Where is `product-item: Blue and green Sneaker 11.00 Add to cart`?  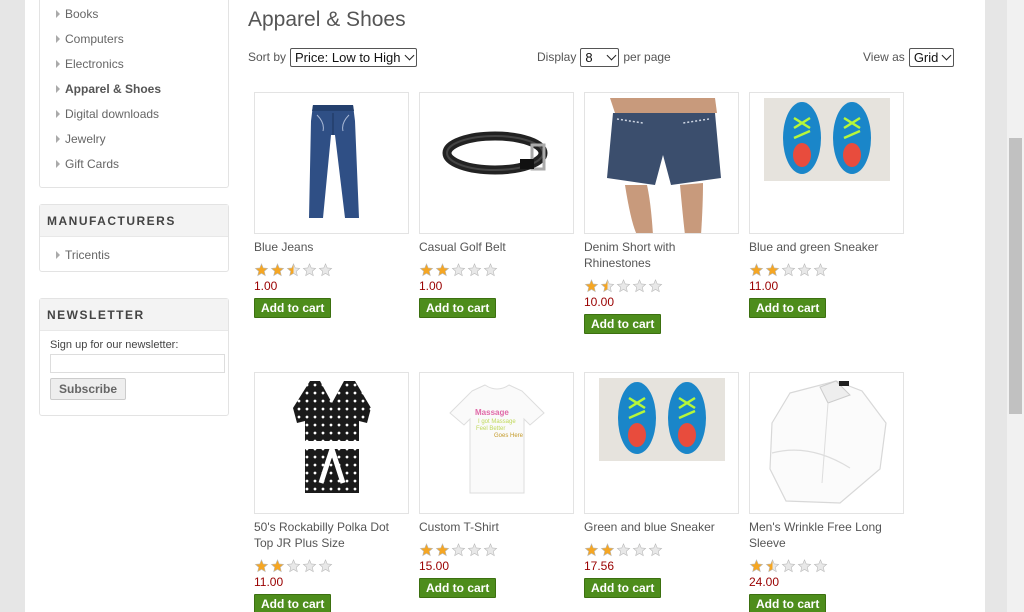
product-item: Blue and green Sneaker 11.00 Add to cart is located at coordinates (826, 205).